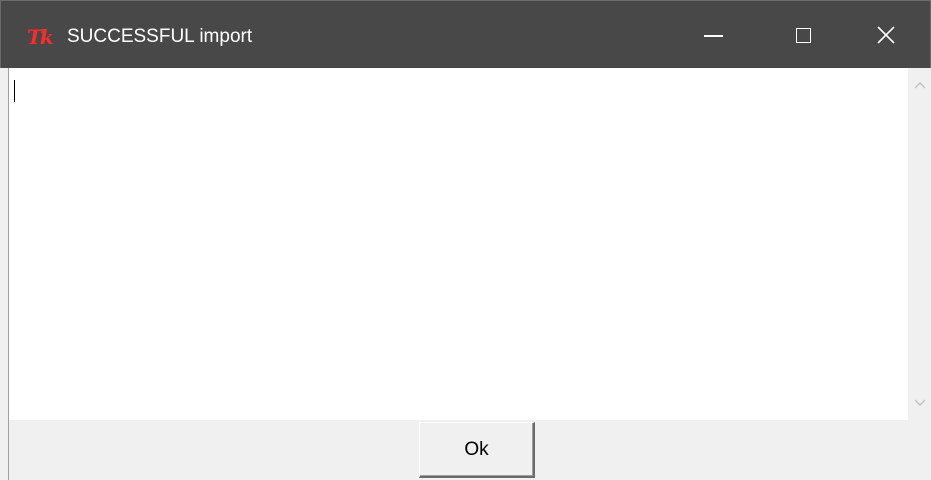  Describe the element at coordinates (477, 450) in the screenshot. I see `ok-button: Ok` at that location.